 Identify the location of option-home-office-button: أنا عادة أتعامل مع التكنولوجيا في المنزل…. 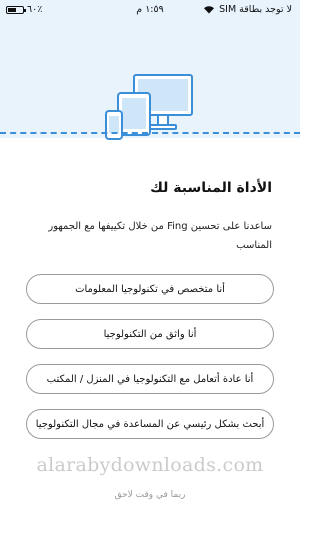
(150, 379).